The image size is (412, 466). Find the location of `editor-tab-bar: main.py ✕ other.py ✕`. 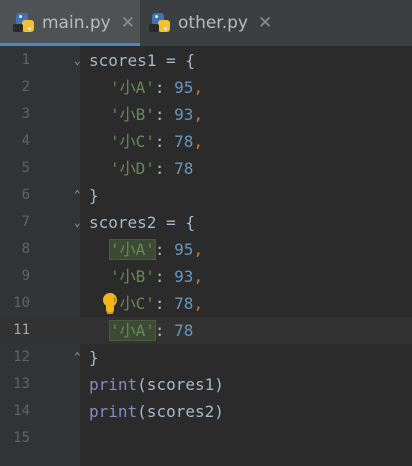

editor-tab-bar: main.py ✕ other.py ✕ is located at coordinates (206, 23).